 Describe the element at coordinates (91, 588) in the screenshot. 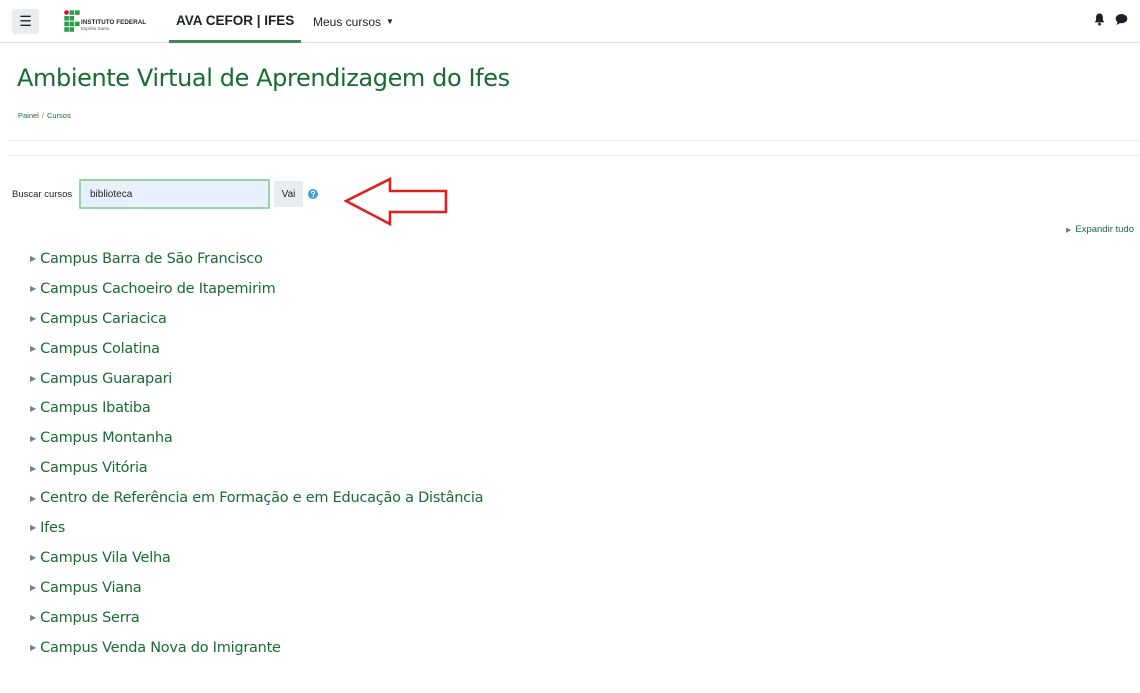

I see `category-link: Campus Viana` at that location.